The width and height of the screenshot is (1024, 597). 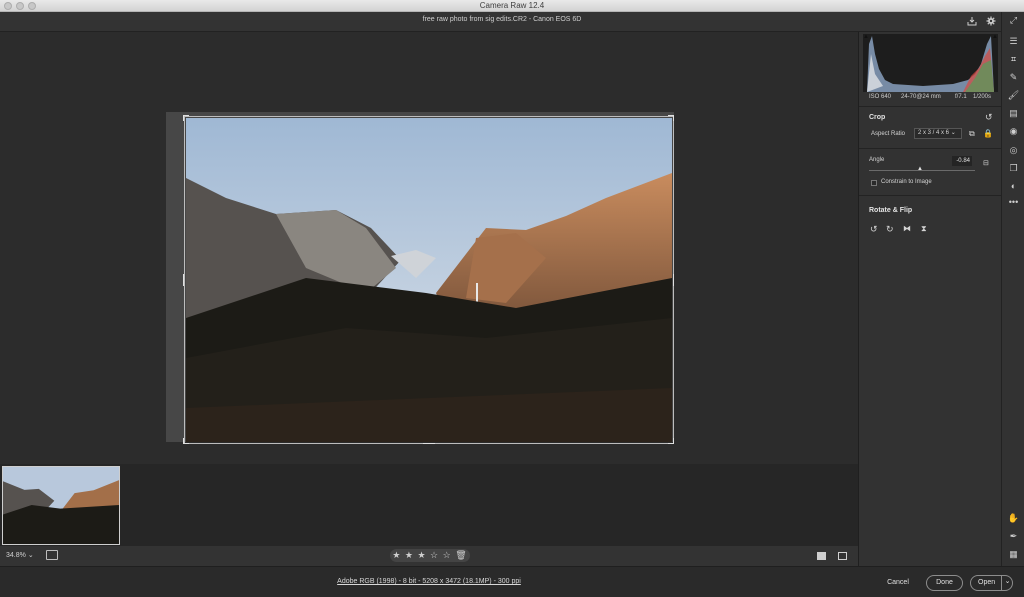 I want to click on filmstrip, so click(x=429, y=505).